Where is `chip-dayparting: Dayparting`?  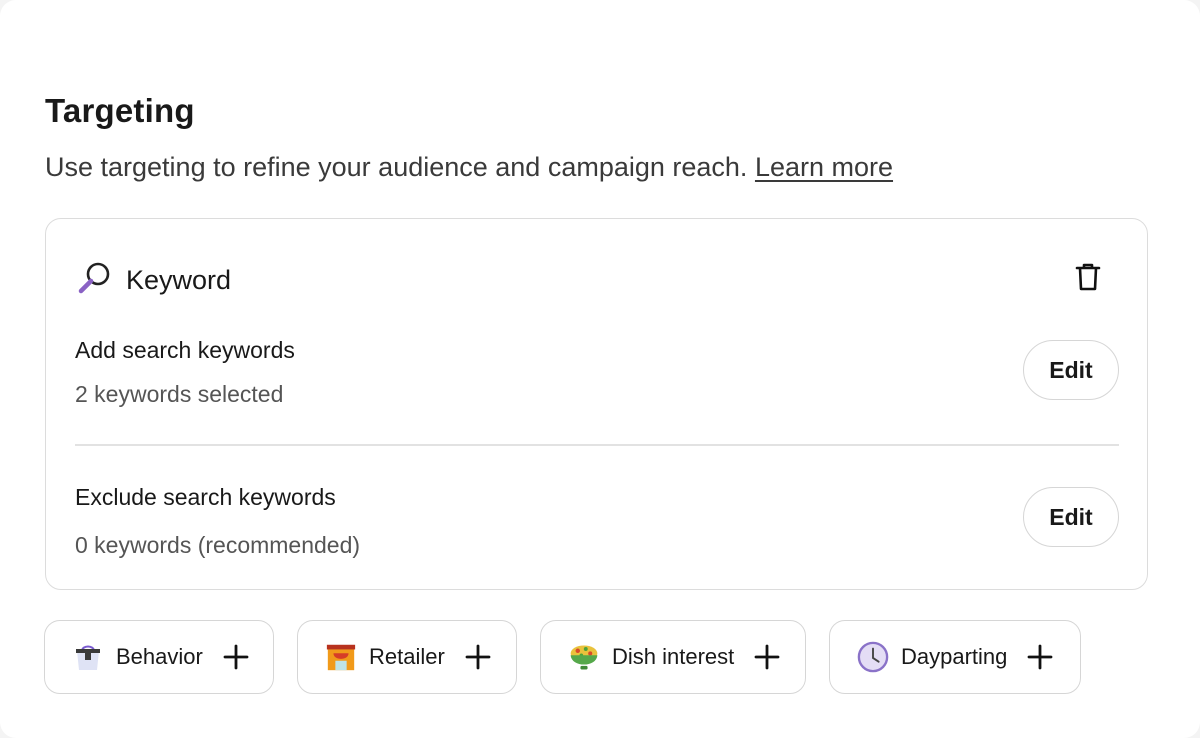
chip-dayparting: Dayparting is located at coordinates (955, 657).